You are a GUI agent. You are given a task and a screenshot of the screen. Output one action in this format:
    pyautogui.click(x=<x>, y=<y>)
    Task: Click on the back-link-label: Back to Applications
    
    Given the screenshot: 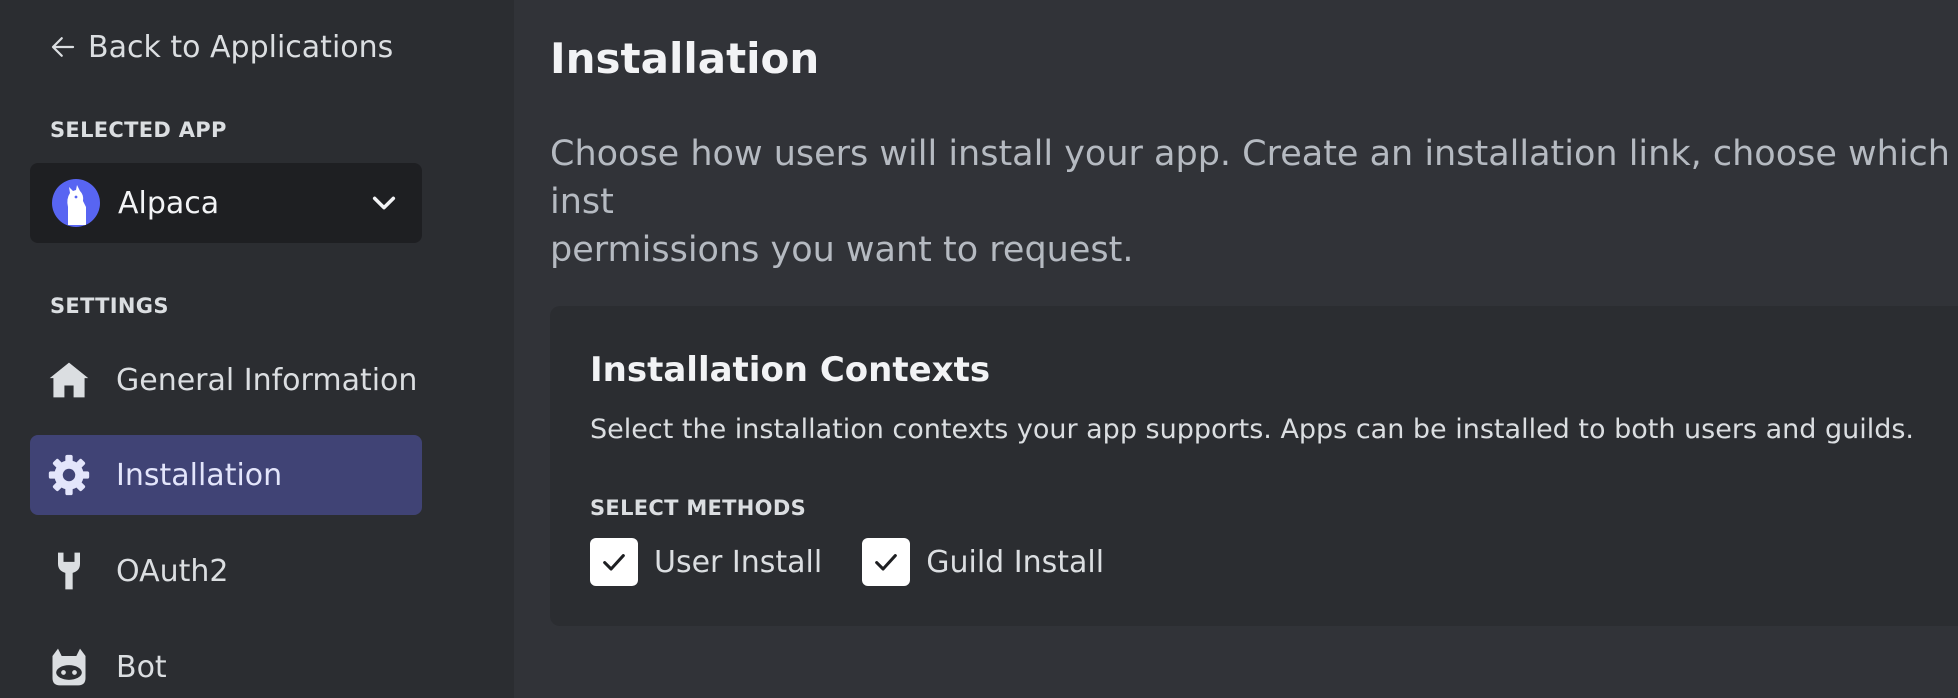 What is the action you would take?
    pyautogui.click(x=241, y=47)
    